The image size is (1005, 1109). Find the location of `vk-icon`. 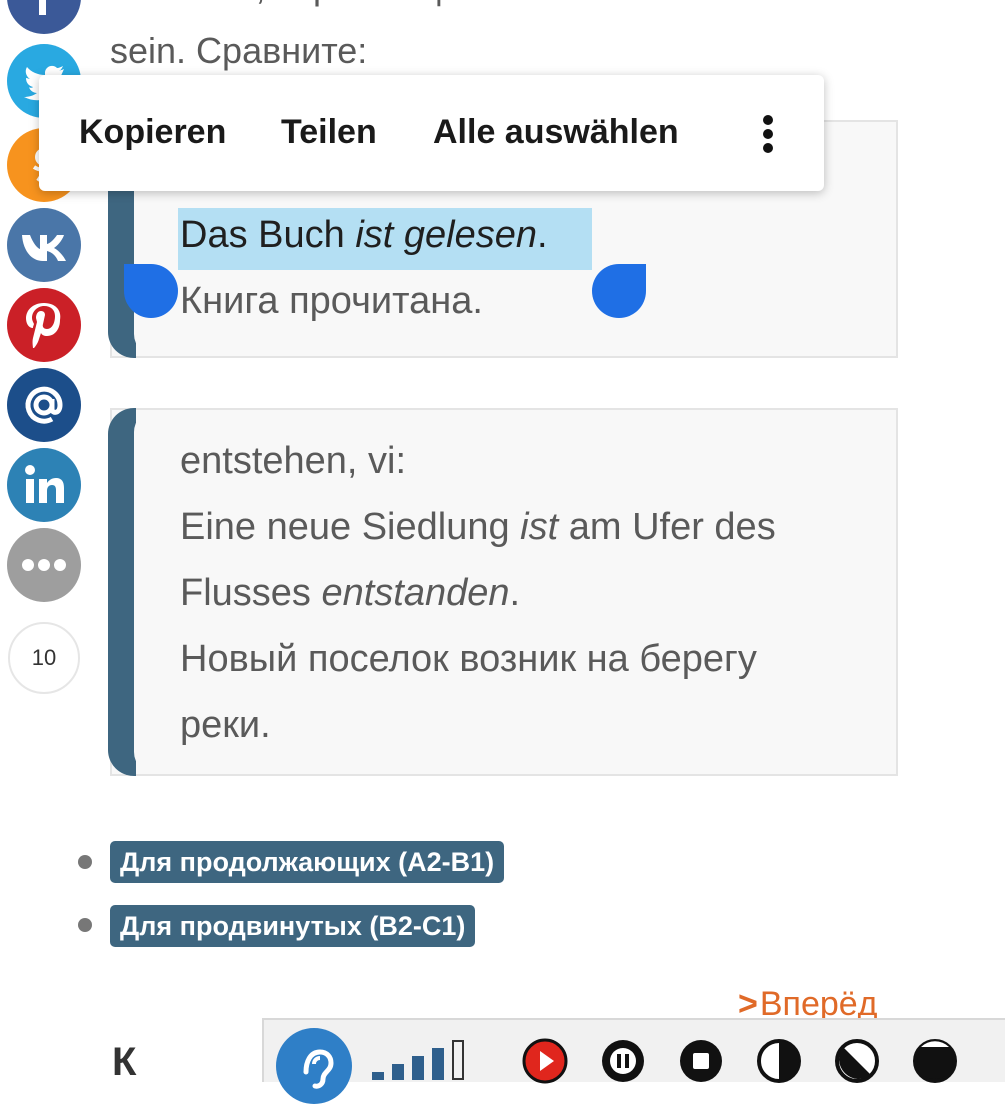

vk-icon is located at coordinates (44, 245).